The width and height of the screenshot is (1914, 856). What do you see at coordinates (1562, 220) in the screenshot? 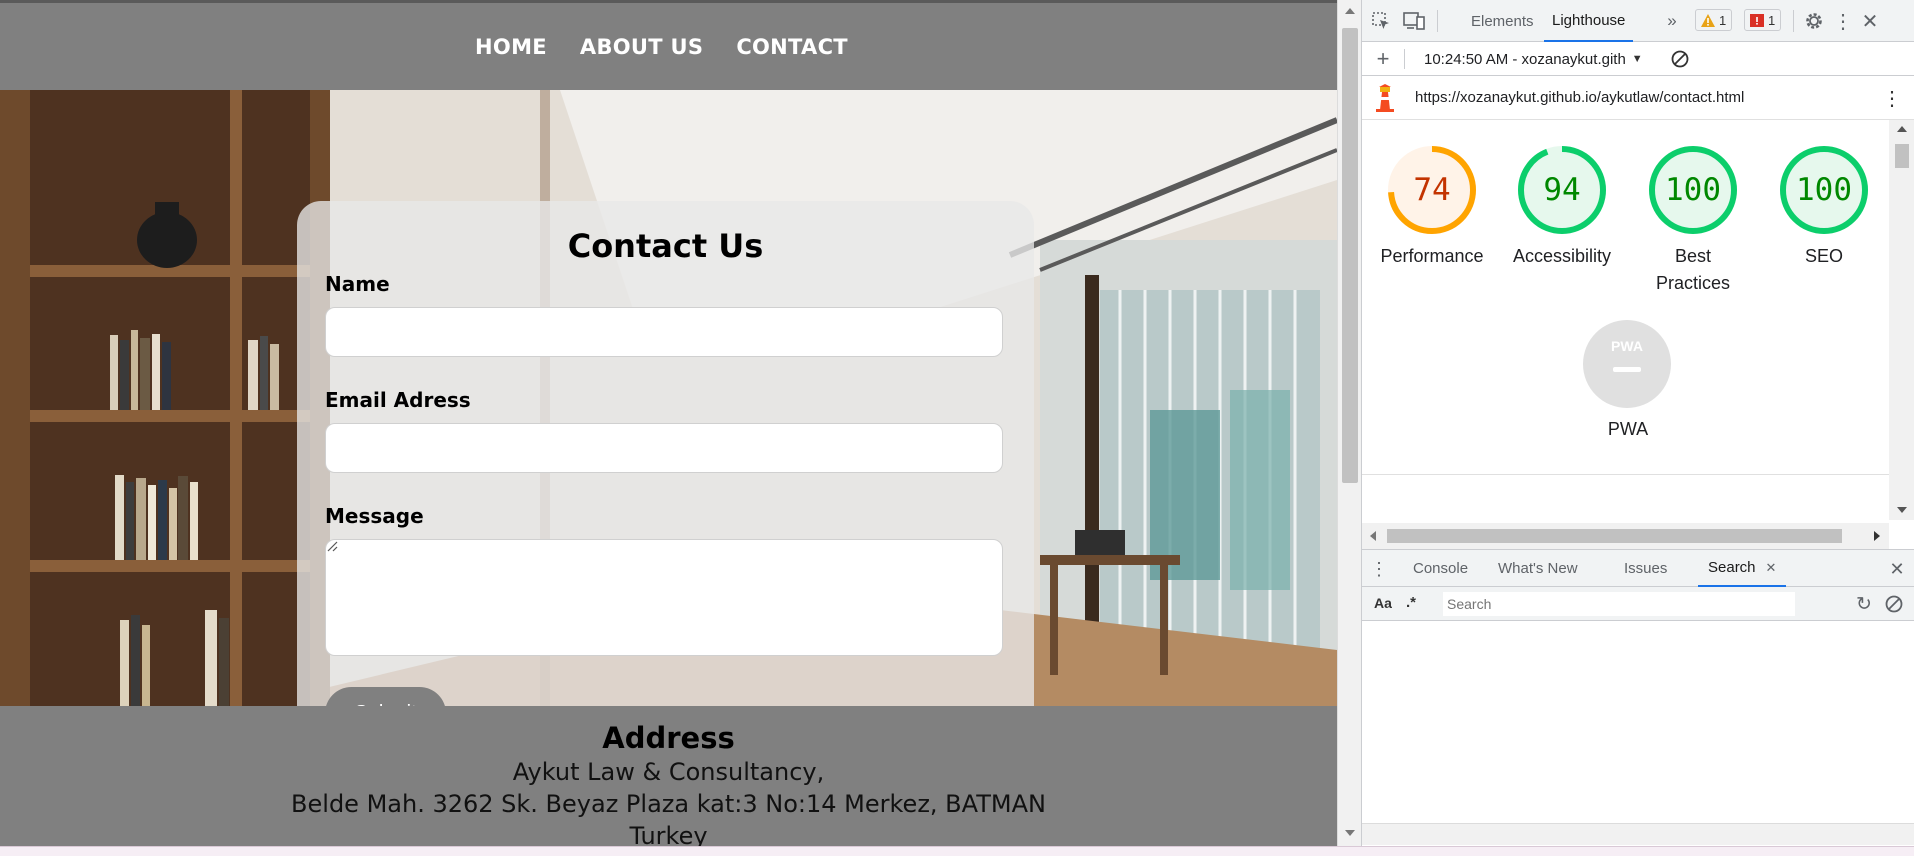
I see `gauge-accessibility: 94 Accessibility` at bounding box center [1562, 220].